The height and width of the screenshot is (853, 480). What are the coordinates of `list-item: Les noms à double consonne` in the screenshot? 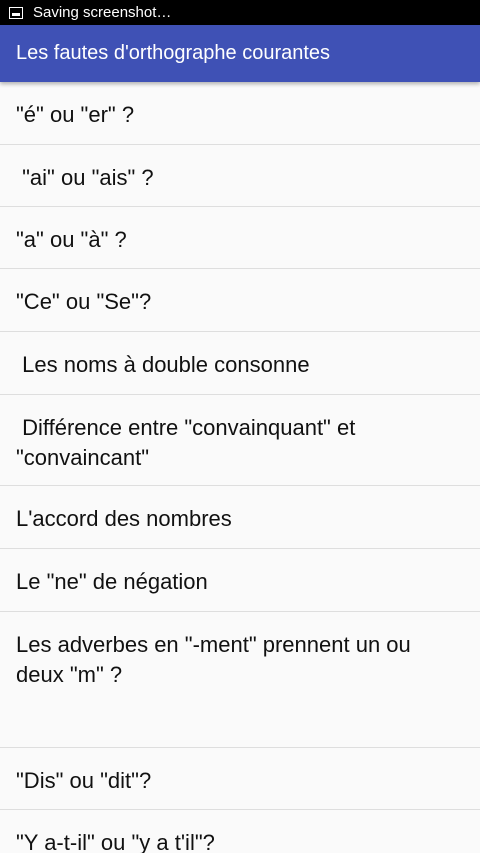 It's located at (240, 363).